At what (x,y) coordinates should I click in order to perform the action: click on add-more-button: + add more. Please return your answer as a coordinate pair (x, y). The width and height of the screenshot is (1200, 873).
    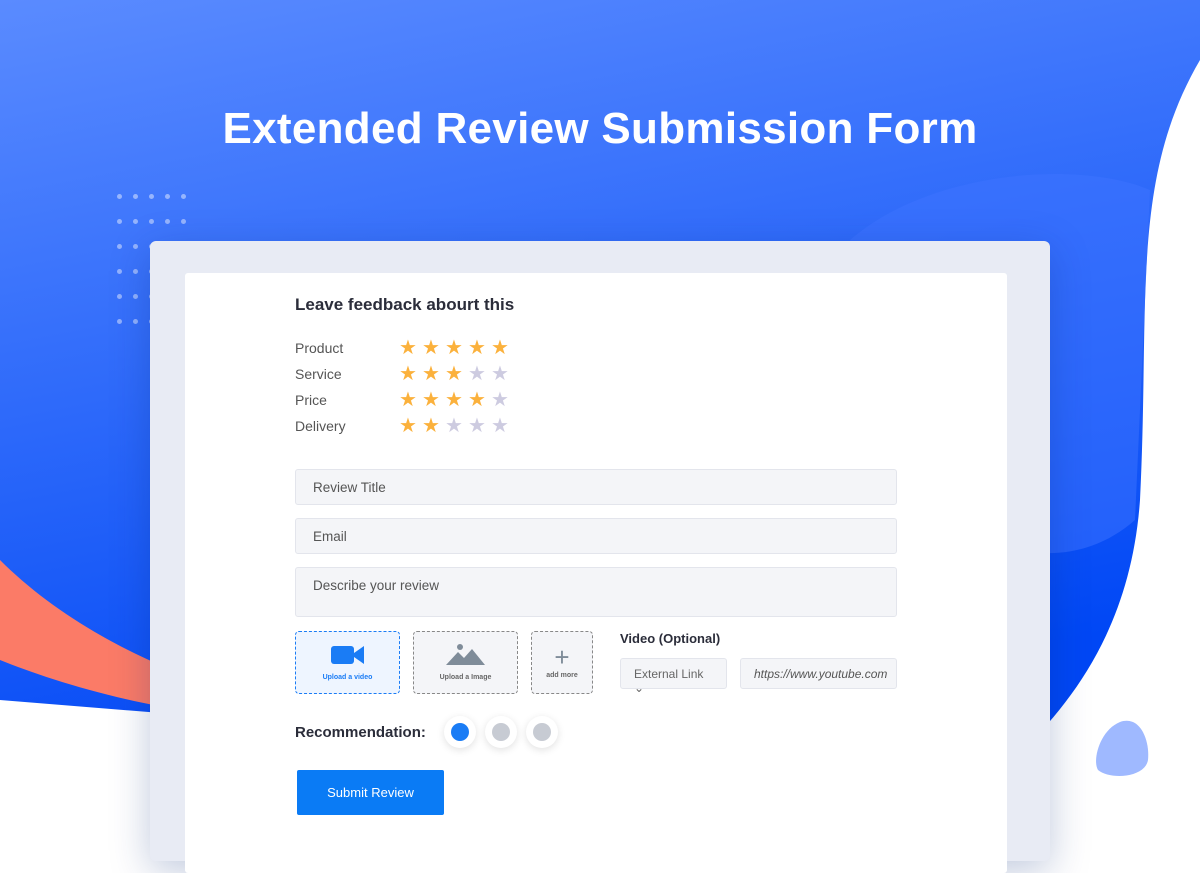
    Looking at the image, I should click on (562, 662).